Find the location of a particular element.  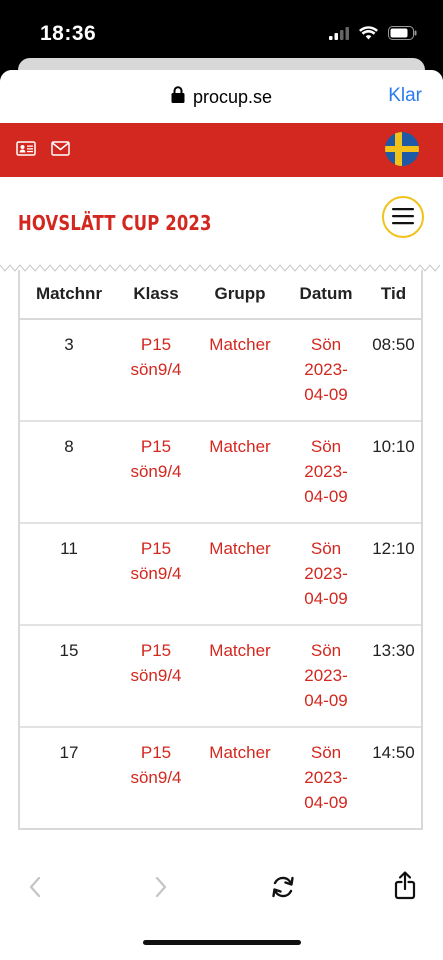

cell-matchnr: 17 is located at coordinates (69, 752).